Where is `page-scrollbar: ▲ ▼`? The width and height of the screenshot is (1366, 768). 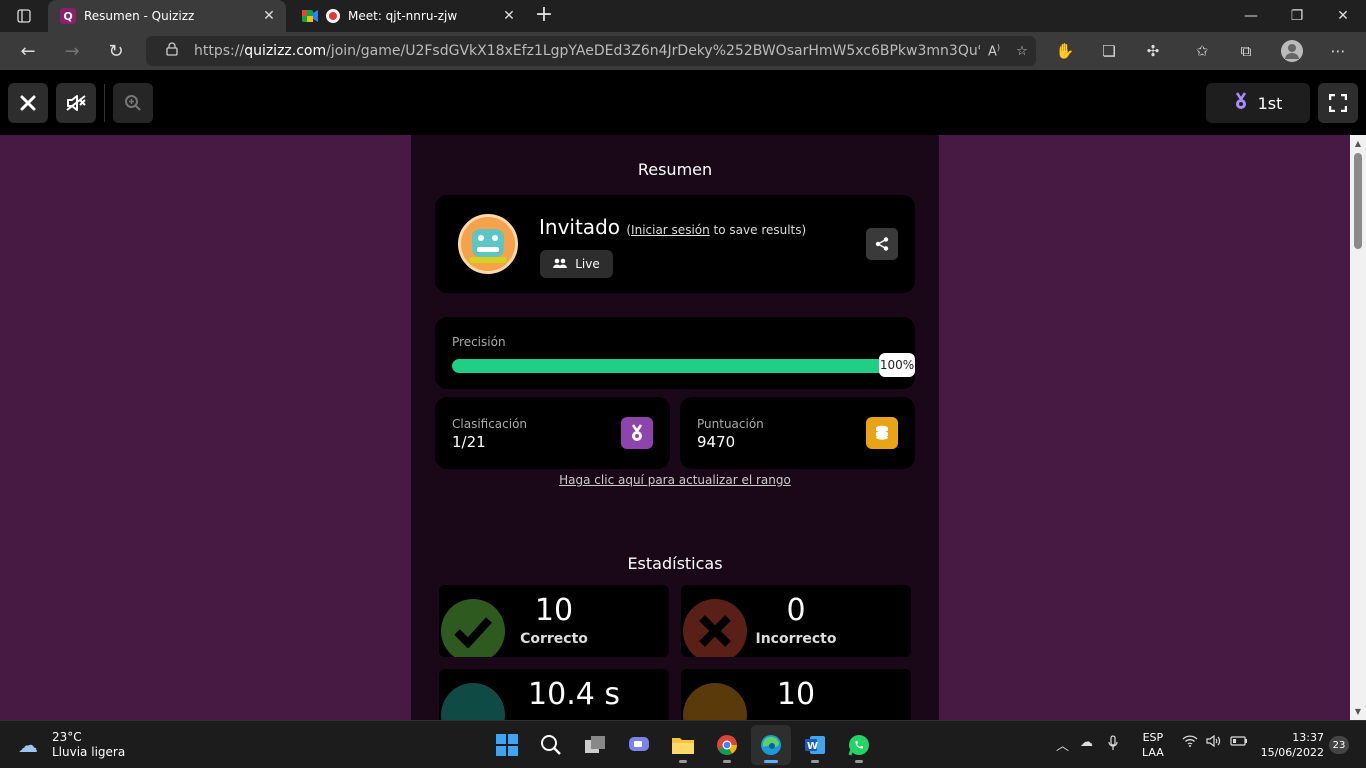
page-scrollbar: ▲ ▼ is located at coordinates (1358, 427).